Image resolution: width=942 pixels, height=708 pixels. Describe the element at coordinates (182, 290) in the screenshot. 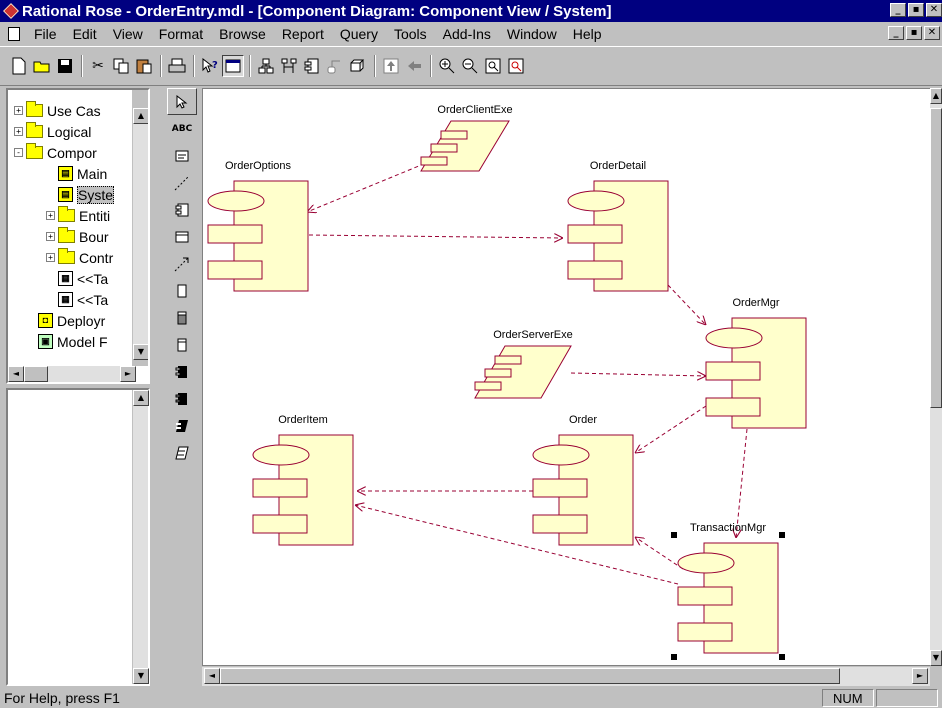

I see `subprogram-spec-icon` at that location.